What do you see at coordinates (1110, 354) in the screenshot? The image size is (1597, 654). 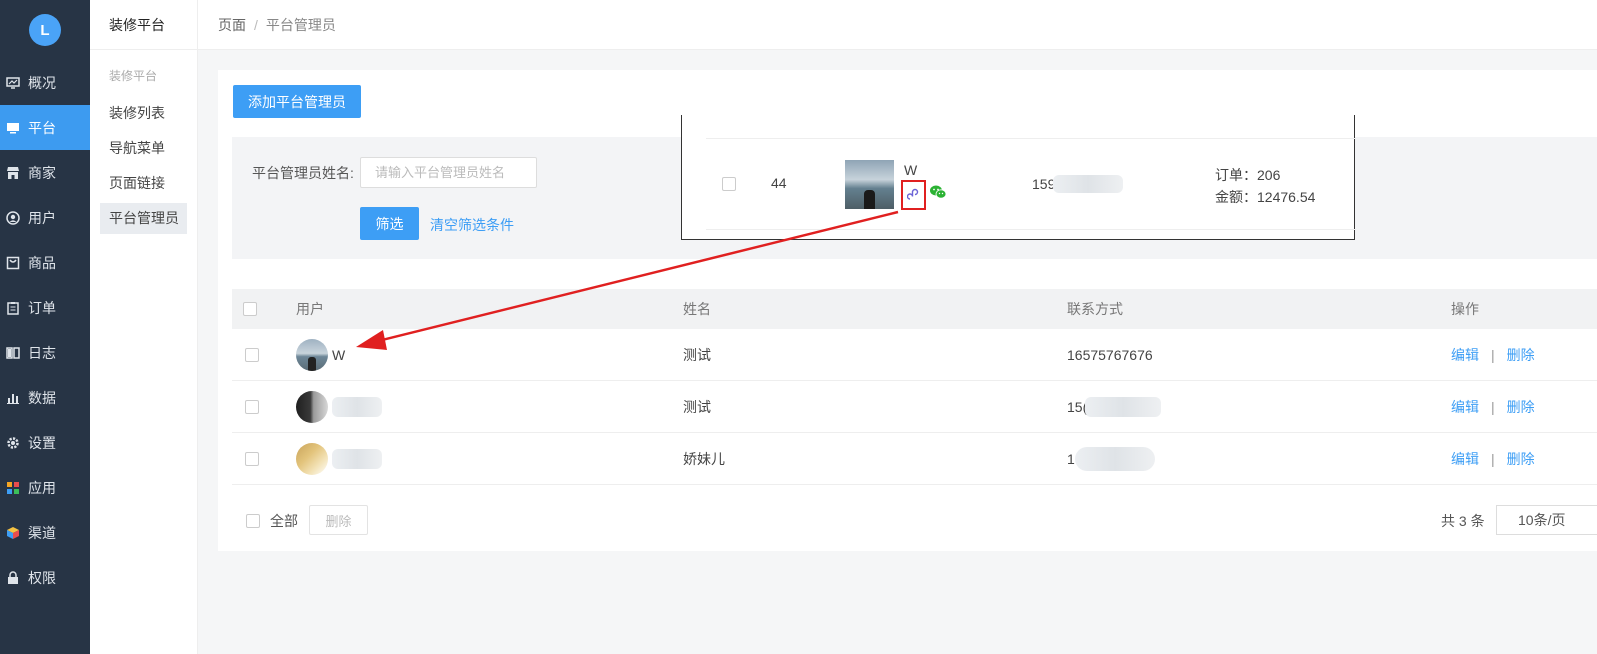 I see `admin-phone: 16575767676` at bounding box center [1110, 354].